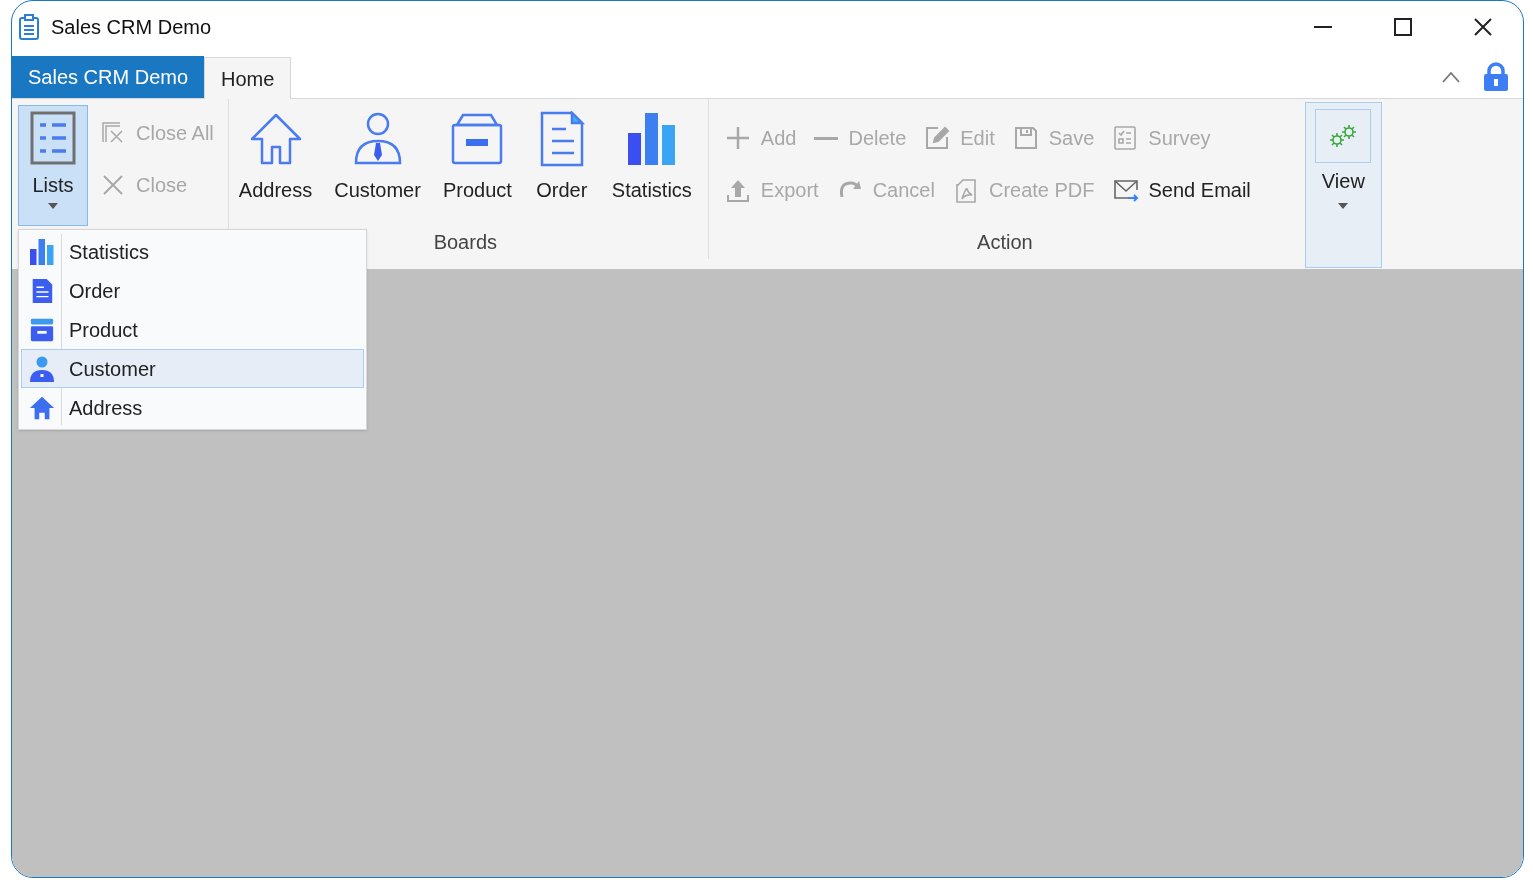 The width and height of the screenshot is (1533, 887). Describe the element at coordinates (42, 251) in the screenshot. I see `bar-chart-icon` at that location.